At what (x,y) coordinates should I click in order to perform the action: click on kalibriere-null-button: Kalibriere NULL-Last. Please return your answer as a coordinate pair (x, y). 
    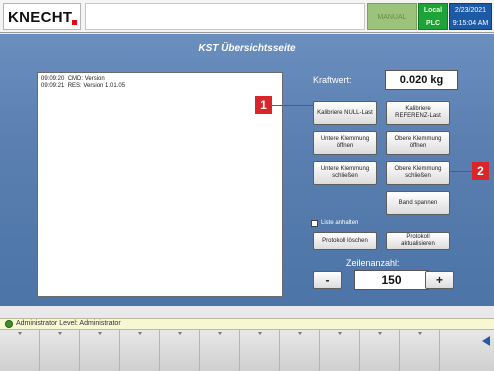
    Looking at the image, I should click on (345, 113).